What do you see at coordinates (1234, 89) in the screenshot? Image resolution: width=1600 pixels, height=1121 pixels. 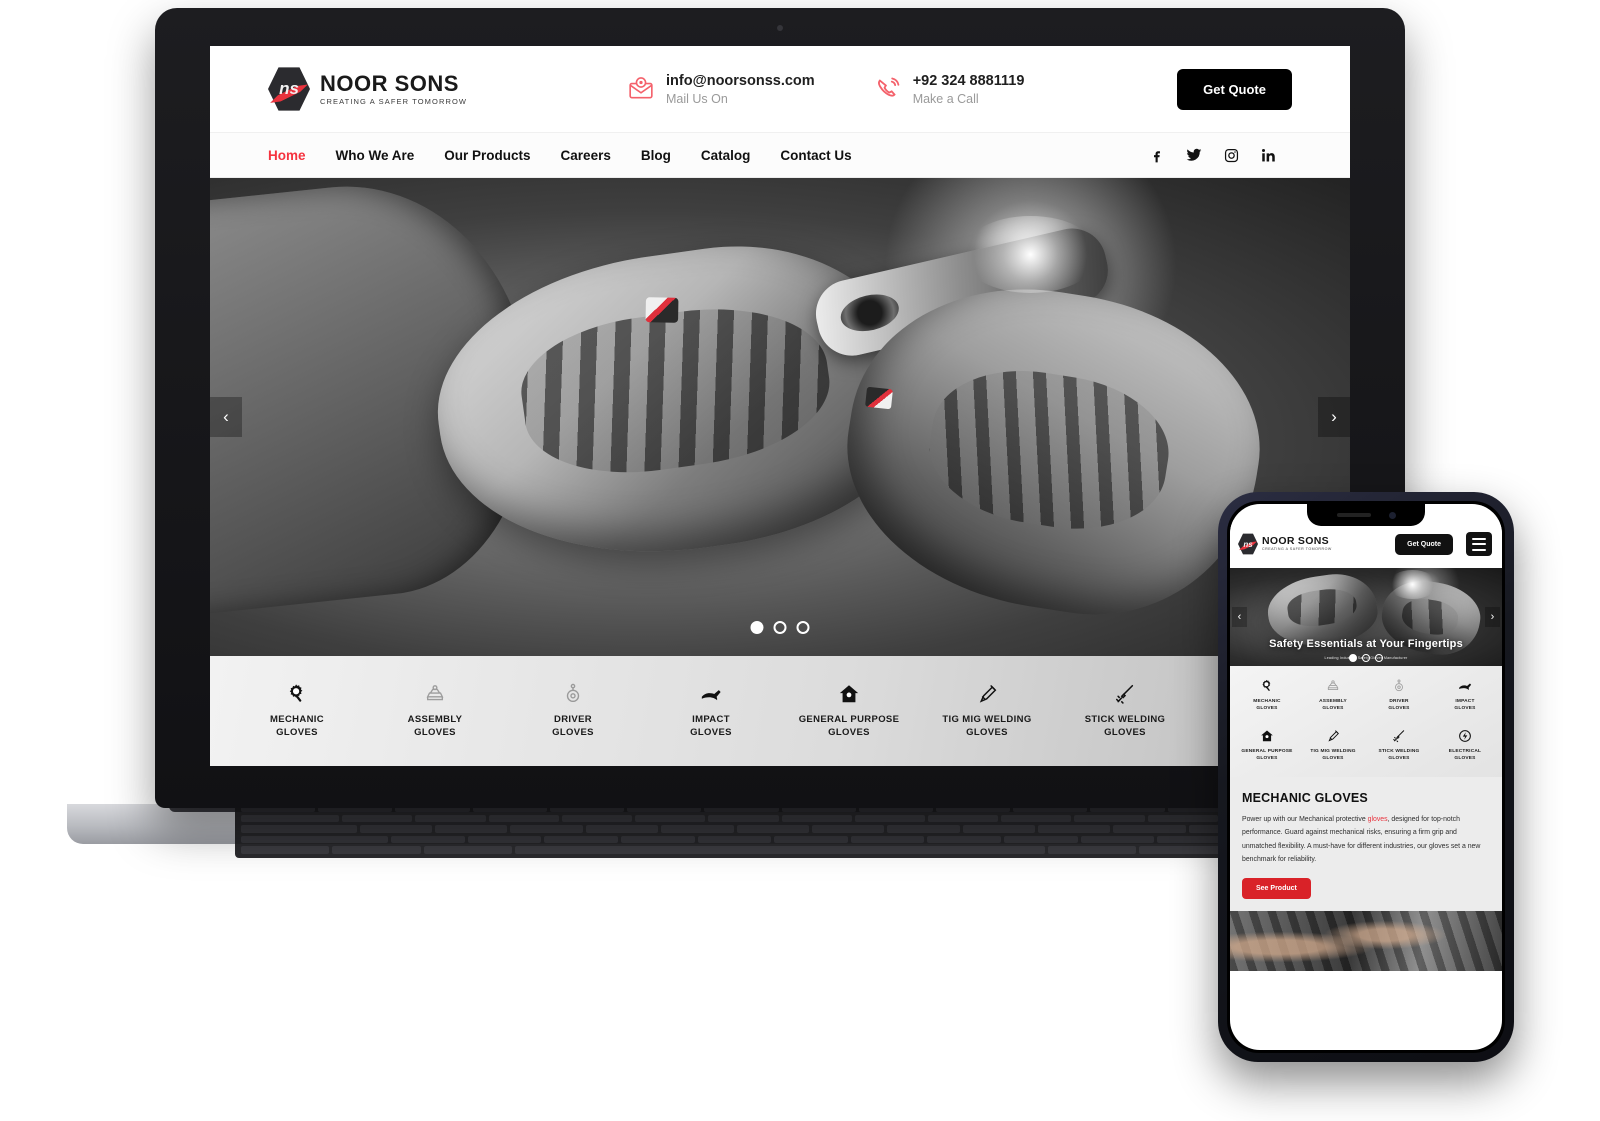 I see `get-quote-button: Get Quote` at bounding box center [1234, 89].